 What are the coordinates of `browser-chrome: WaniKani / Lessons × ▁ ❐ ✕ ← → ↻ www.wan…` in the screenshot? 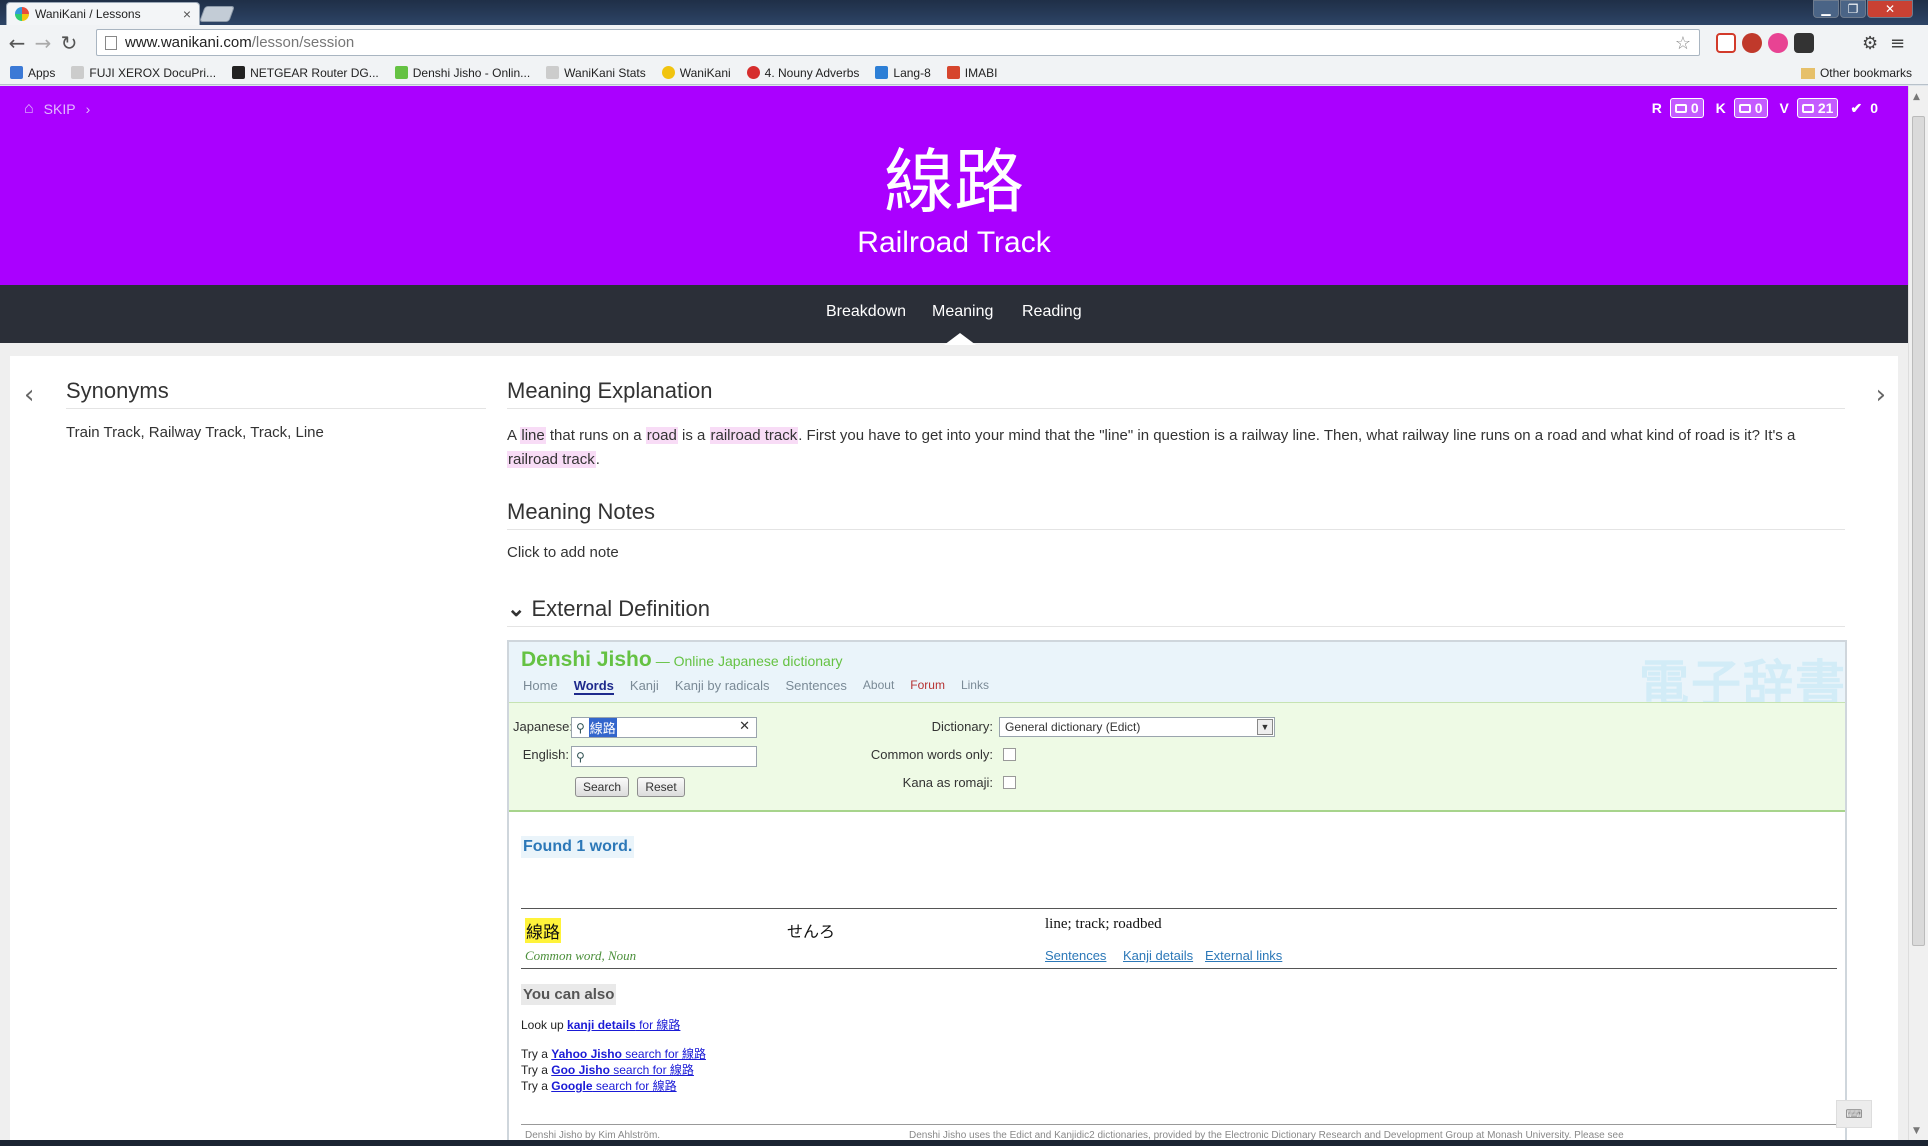 It's located at (964, 43).